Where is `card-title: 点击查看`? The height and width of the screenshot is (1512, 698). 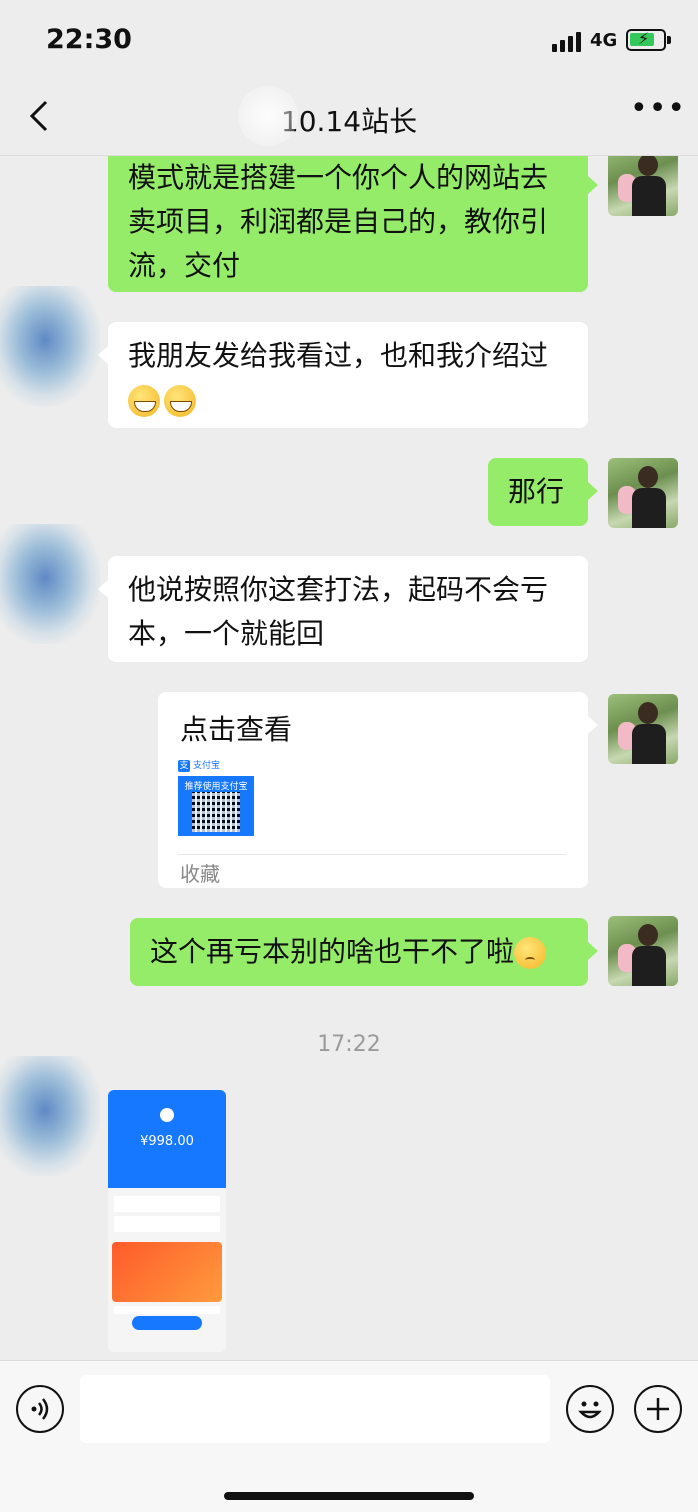
card-title: 点击查看 is located at coordinates (236, 729).